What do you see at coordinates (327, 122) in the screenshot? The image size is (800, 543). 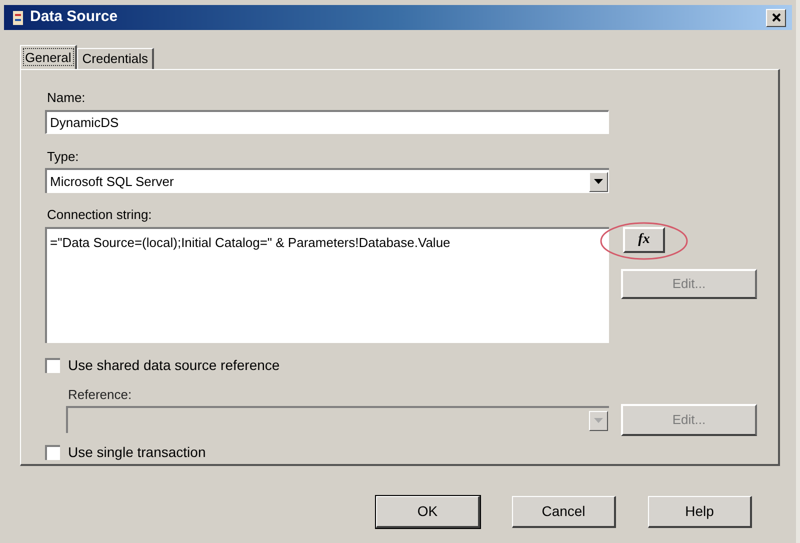 I see `name-field: DynamicDS` at bounding box center [327, 122].